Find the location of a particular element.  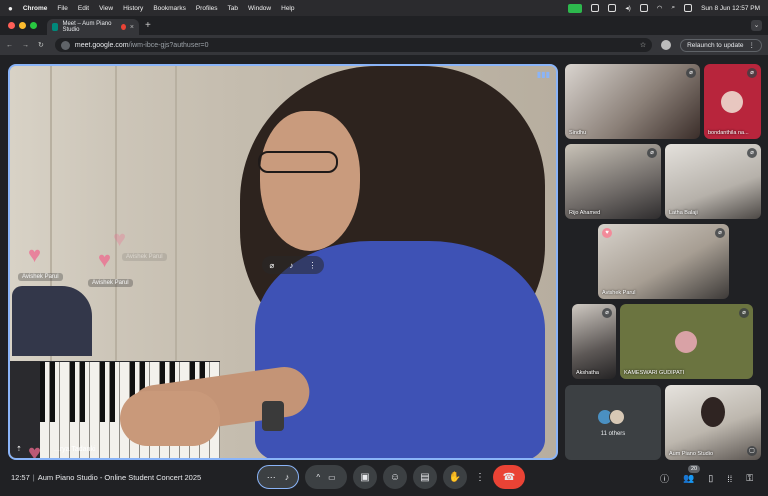

tab-search-chevron-icon: ⌄ is located at coordinates (756, 25).